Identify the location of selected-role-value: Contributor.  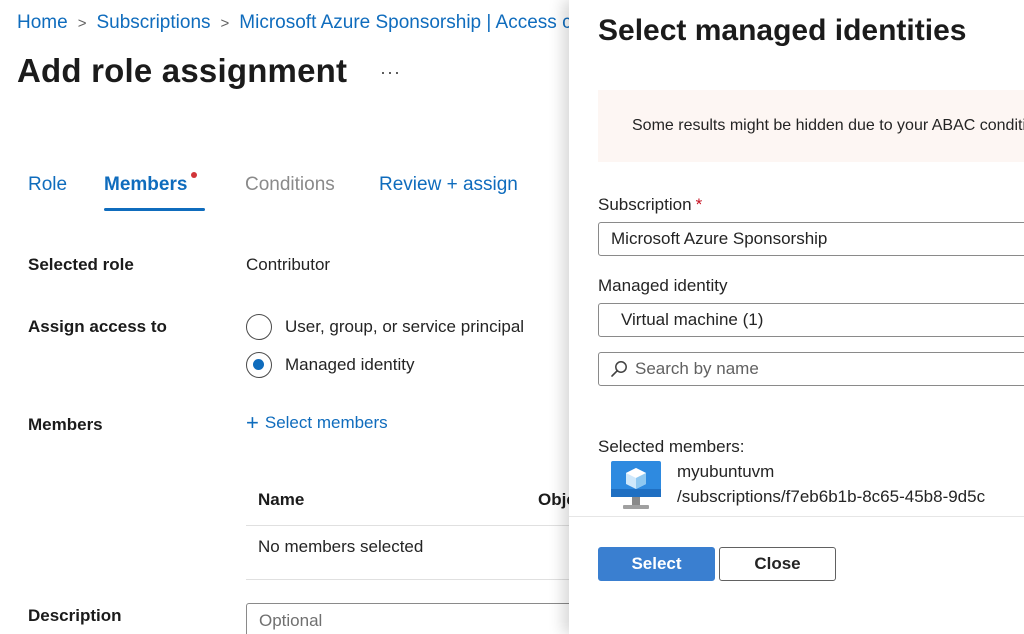
(288, 264).